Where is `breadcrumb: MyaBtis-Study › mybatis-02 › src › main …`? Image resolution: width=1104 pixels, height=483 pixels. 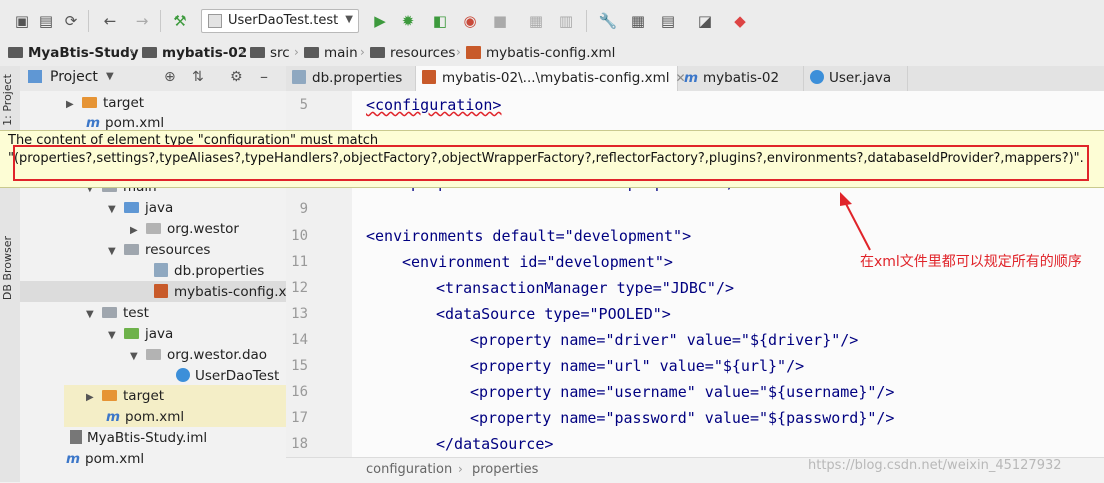
breadcrumb: MyaBtis-Study › mybatis-02 › src › main … is located at coordinates (552, 54).